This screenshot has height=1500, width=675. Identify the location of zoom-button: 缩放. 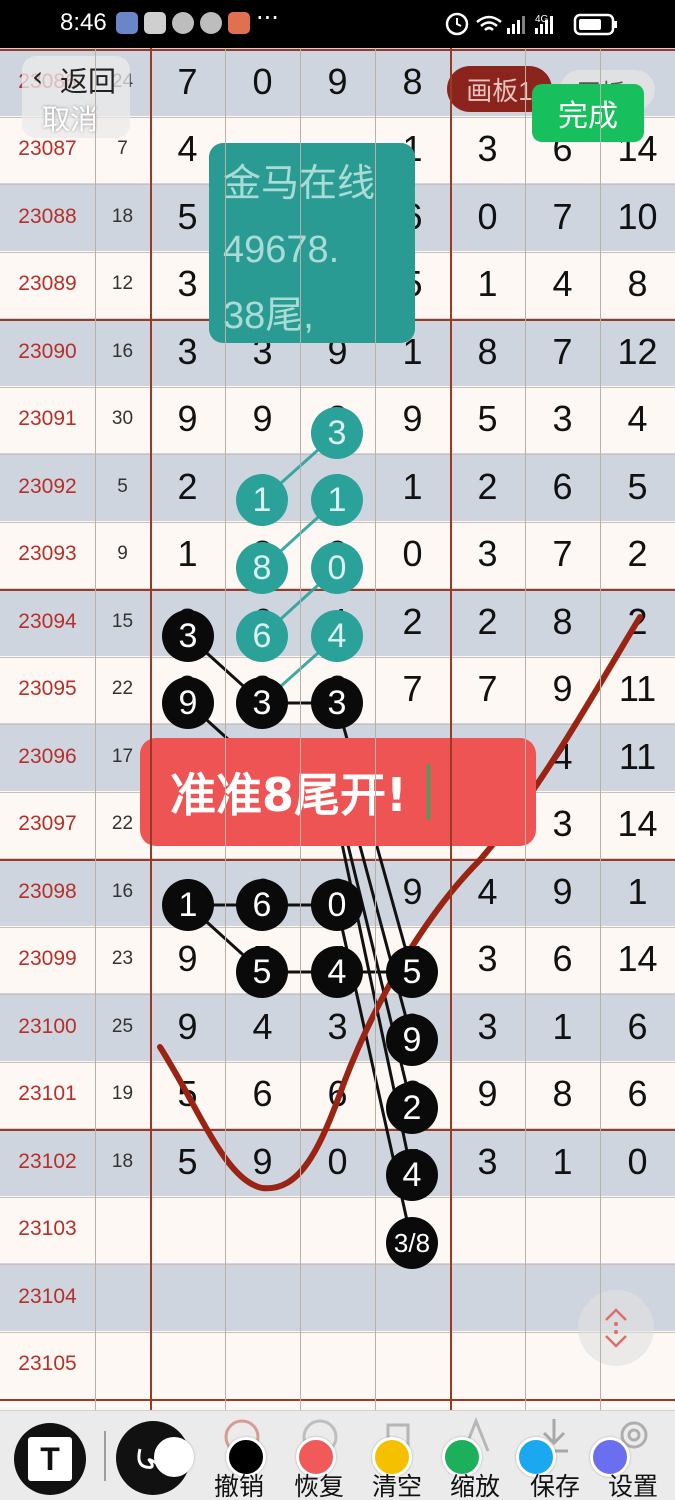
(475, 1483).